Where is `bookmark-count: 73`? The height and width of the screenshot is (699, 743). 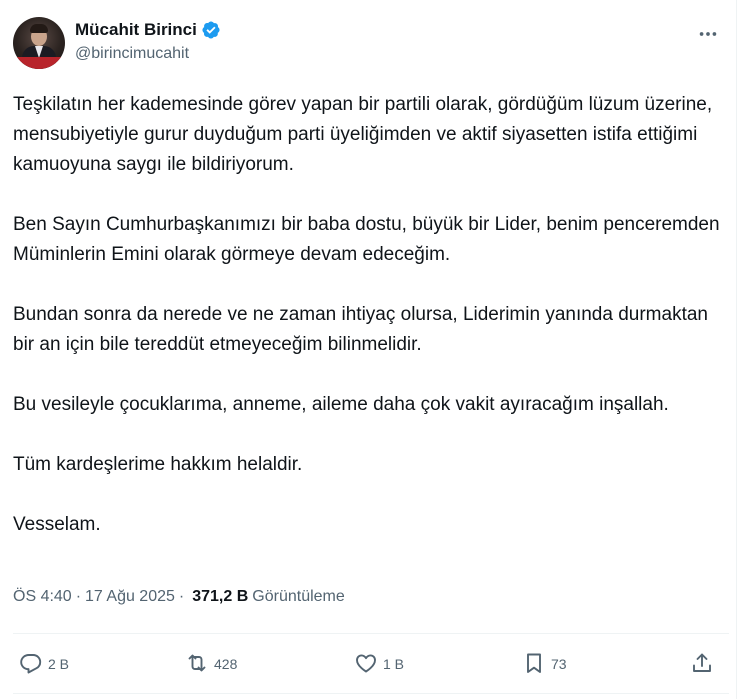 bookmark-count: 73 is located at coordinates (559, 664).